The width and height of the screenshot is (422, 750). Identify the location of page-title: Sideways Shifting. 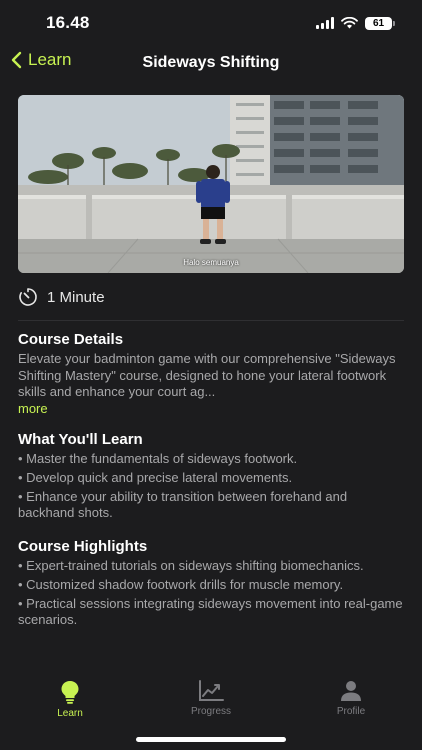
(211, 62).